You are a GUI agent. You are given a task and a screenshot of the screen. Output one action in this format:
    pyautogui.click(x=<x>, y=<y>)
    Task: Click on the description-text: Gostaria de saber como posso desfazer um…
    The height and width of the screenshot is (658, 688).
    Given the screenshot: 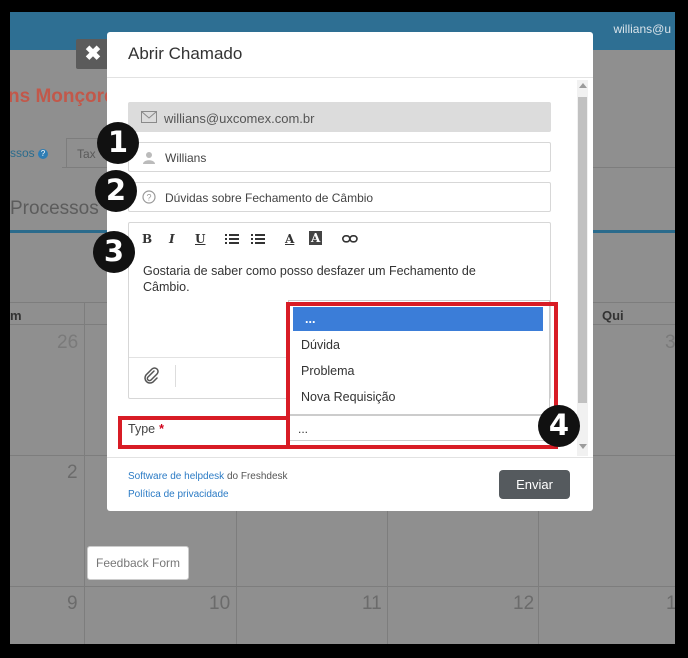 What is the action you would take?
    pyautogui.click(x=309, y=279)
    